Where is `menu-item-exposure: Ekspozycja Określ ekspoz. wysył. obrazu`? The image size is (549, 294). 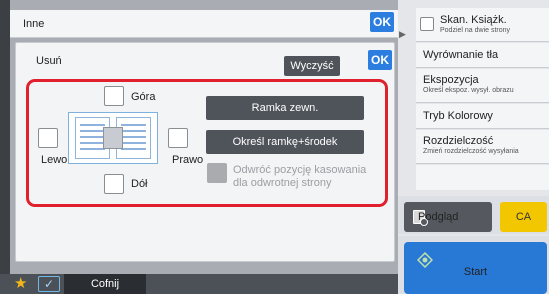 menu-item-exposure: Ekspozycja Określ ekspoz. wysył. obrazu is located at coordinates (482, 86).